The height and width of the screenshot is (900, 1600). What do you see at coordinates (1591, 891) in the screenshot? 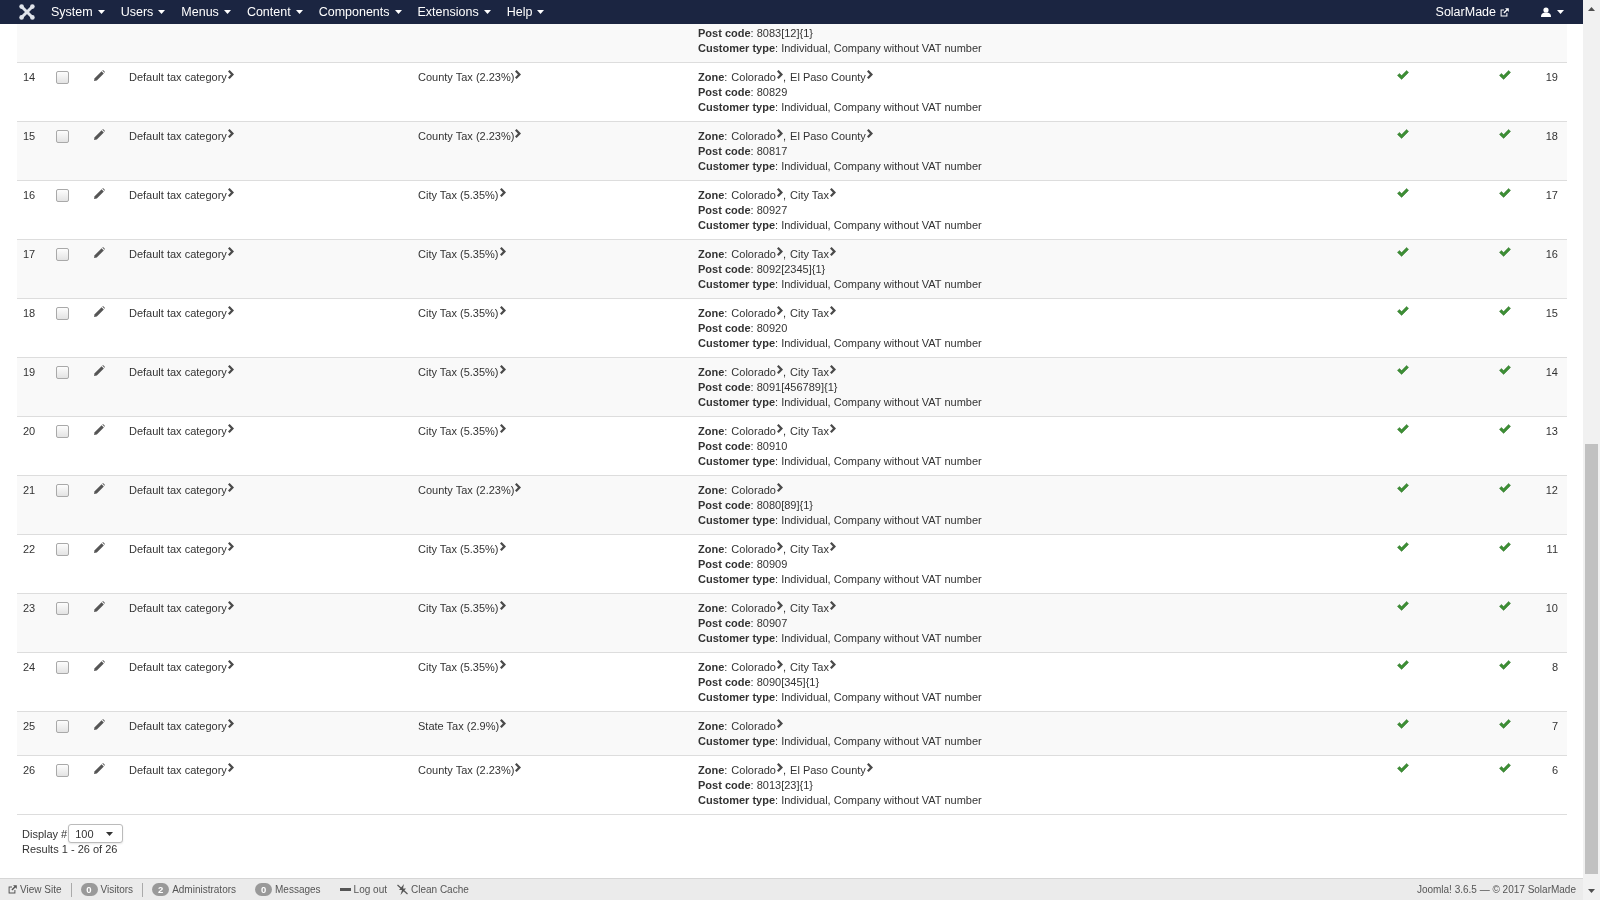
I see `caret-down-icon` at bounding box center [1591, 891].